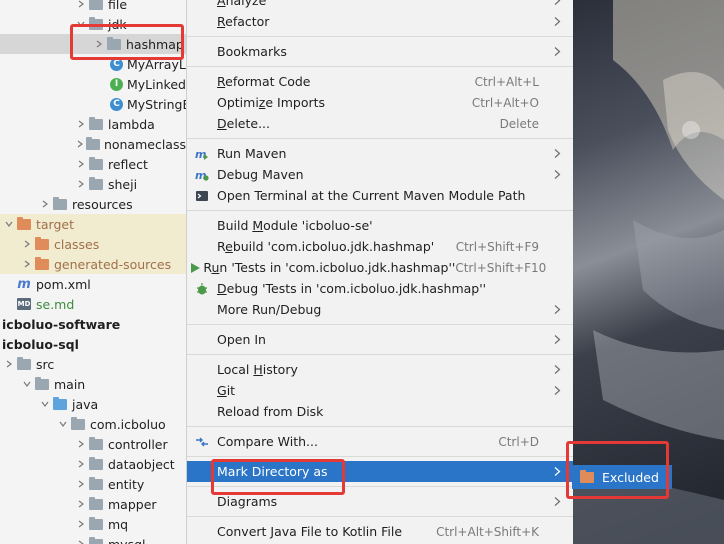 This screenshot has height=544, width=724. What do you see at coordinates (93, 84) in the screenshot?
I see `tree-item-mylinkedli: IMyLinkedLi` at bounding box center [93, 84].